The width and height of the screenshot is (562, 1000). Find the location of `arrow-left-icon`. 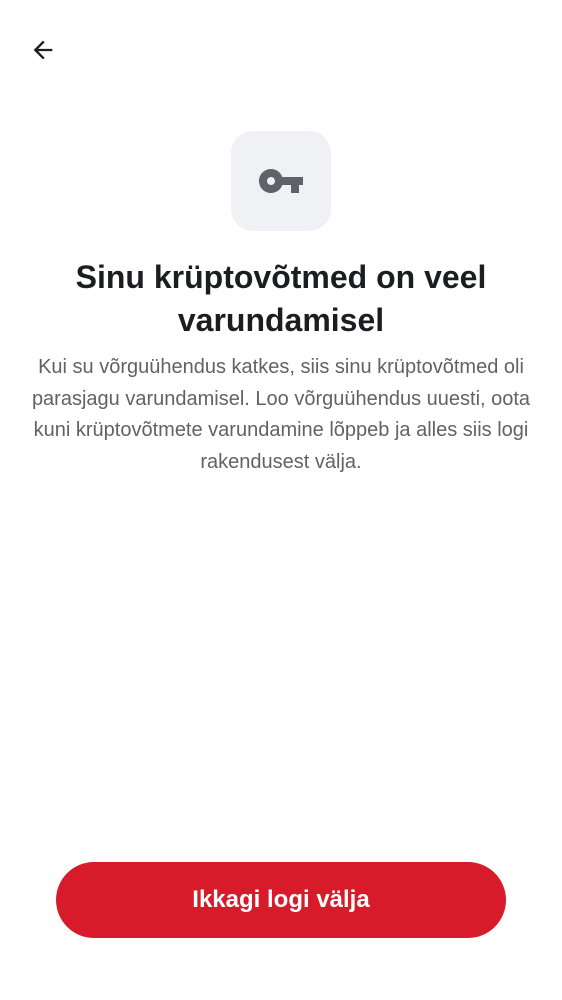

arrow-left-icon is located at coordinates (43, 50).